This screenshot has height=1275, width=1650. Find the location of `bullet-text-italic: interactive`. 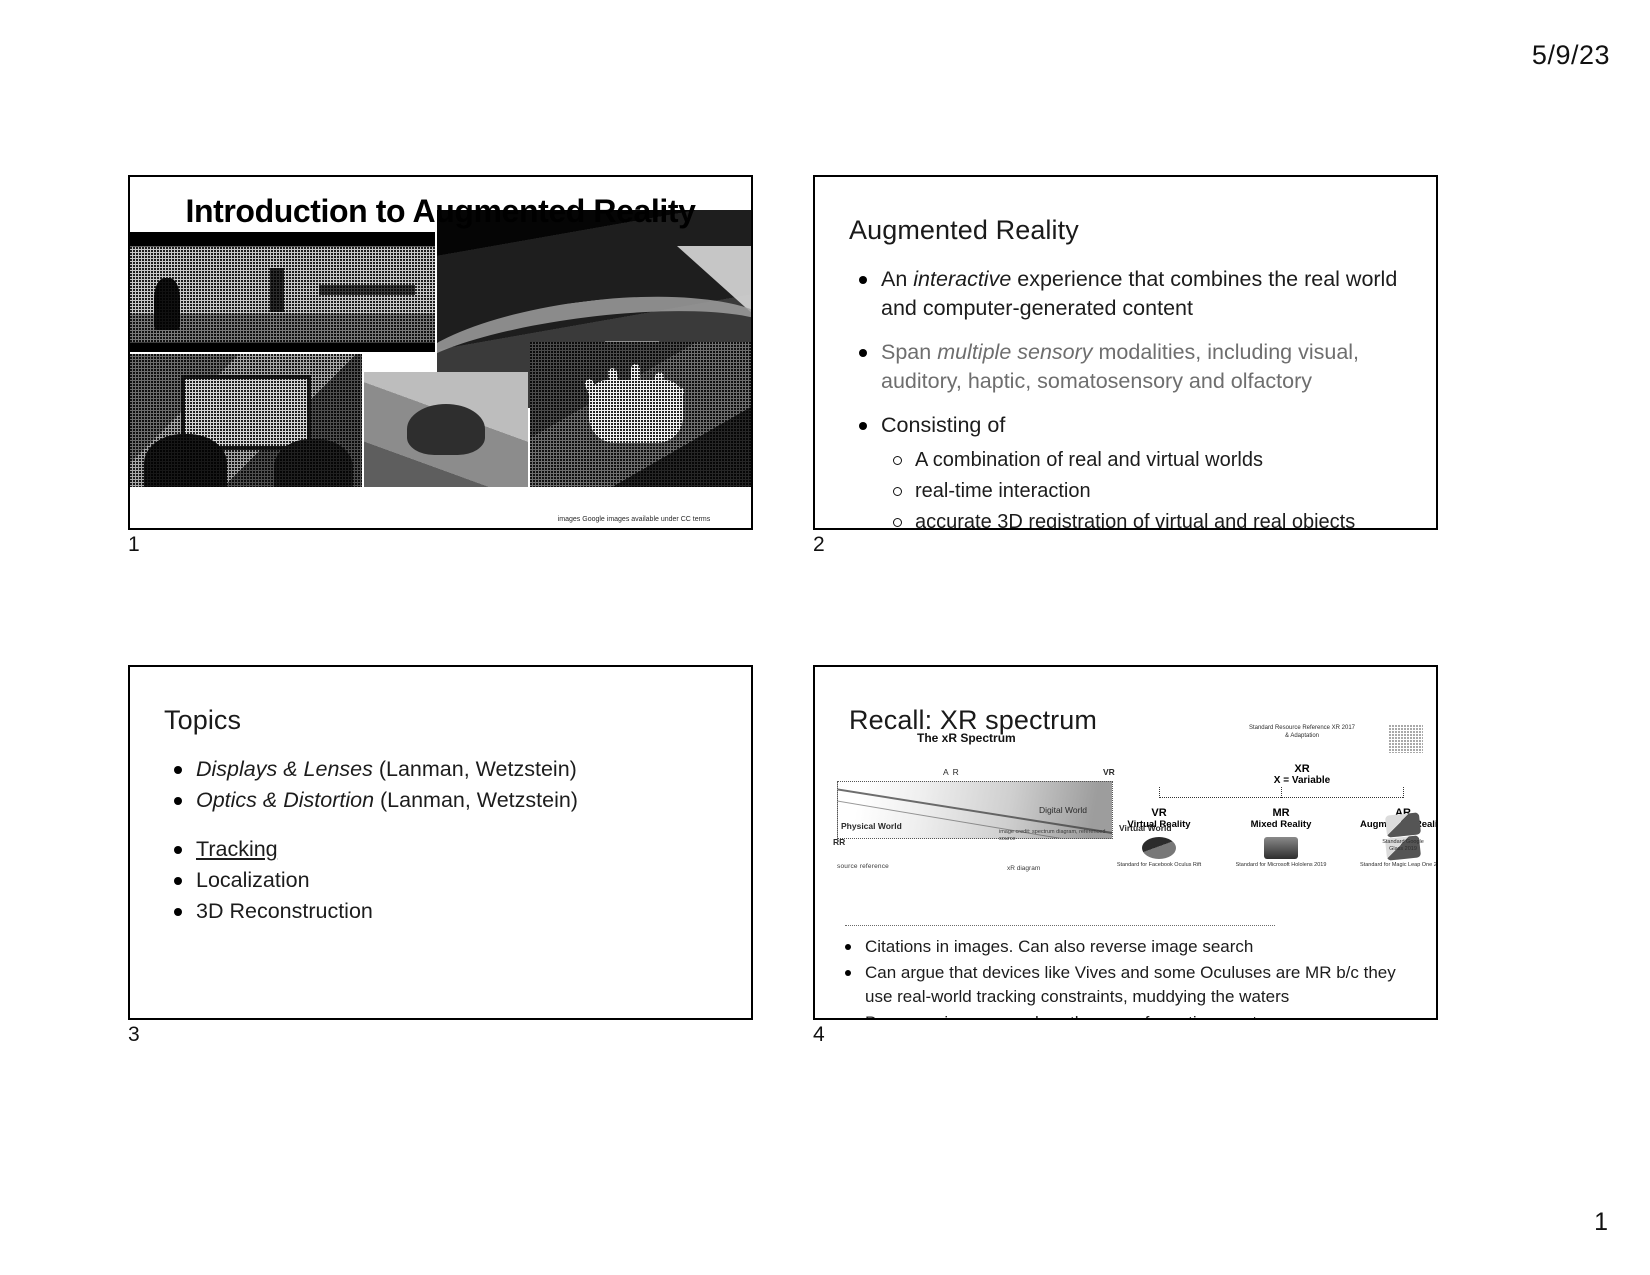

bullet-text-italic: interactive is located at coordinates (962, 279).